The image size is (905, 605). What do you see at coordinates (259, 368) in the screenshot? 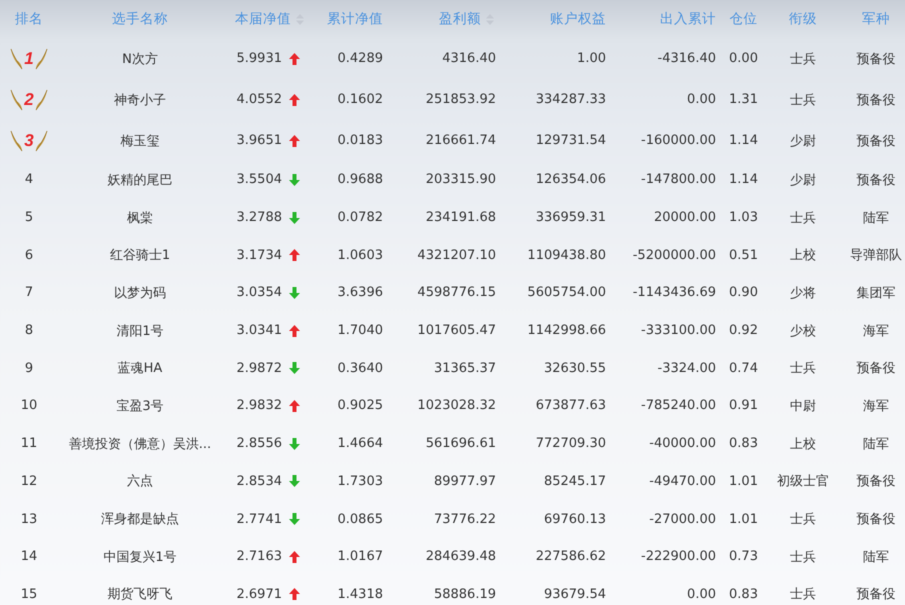
I see `table-cell: 2.9872` at bounding box center [259, 368].